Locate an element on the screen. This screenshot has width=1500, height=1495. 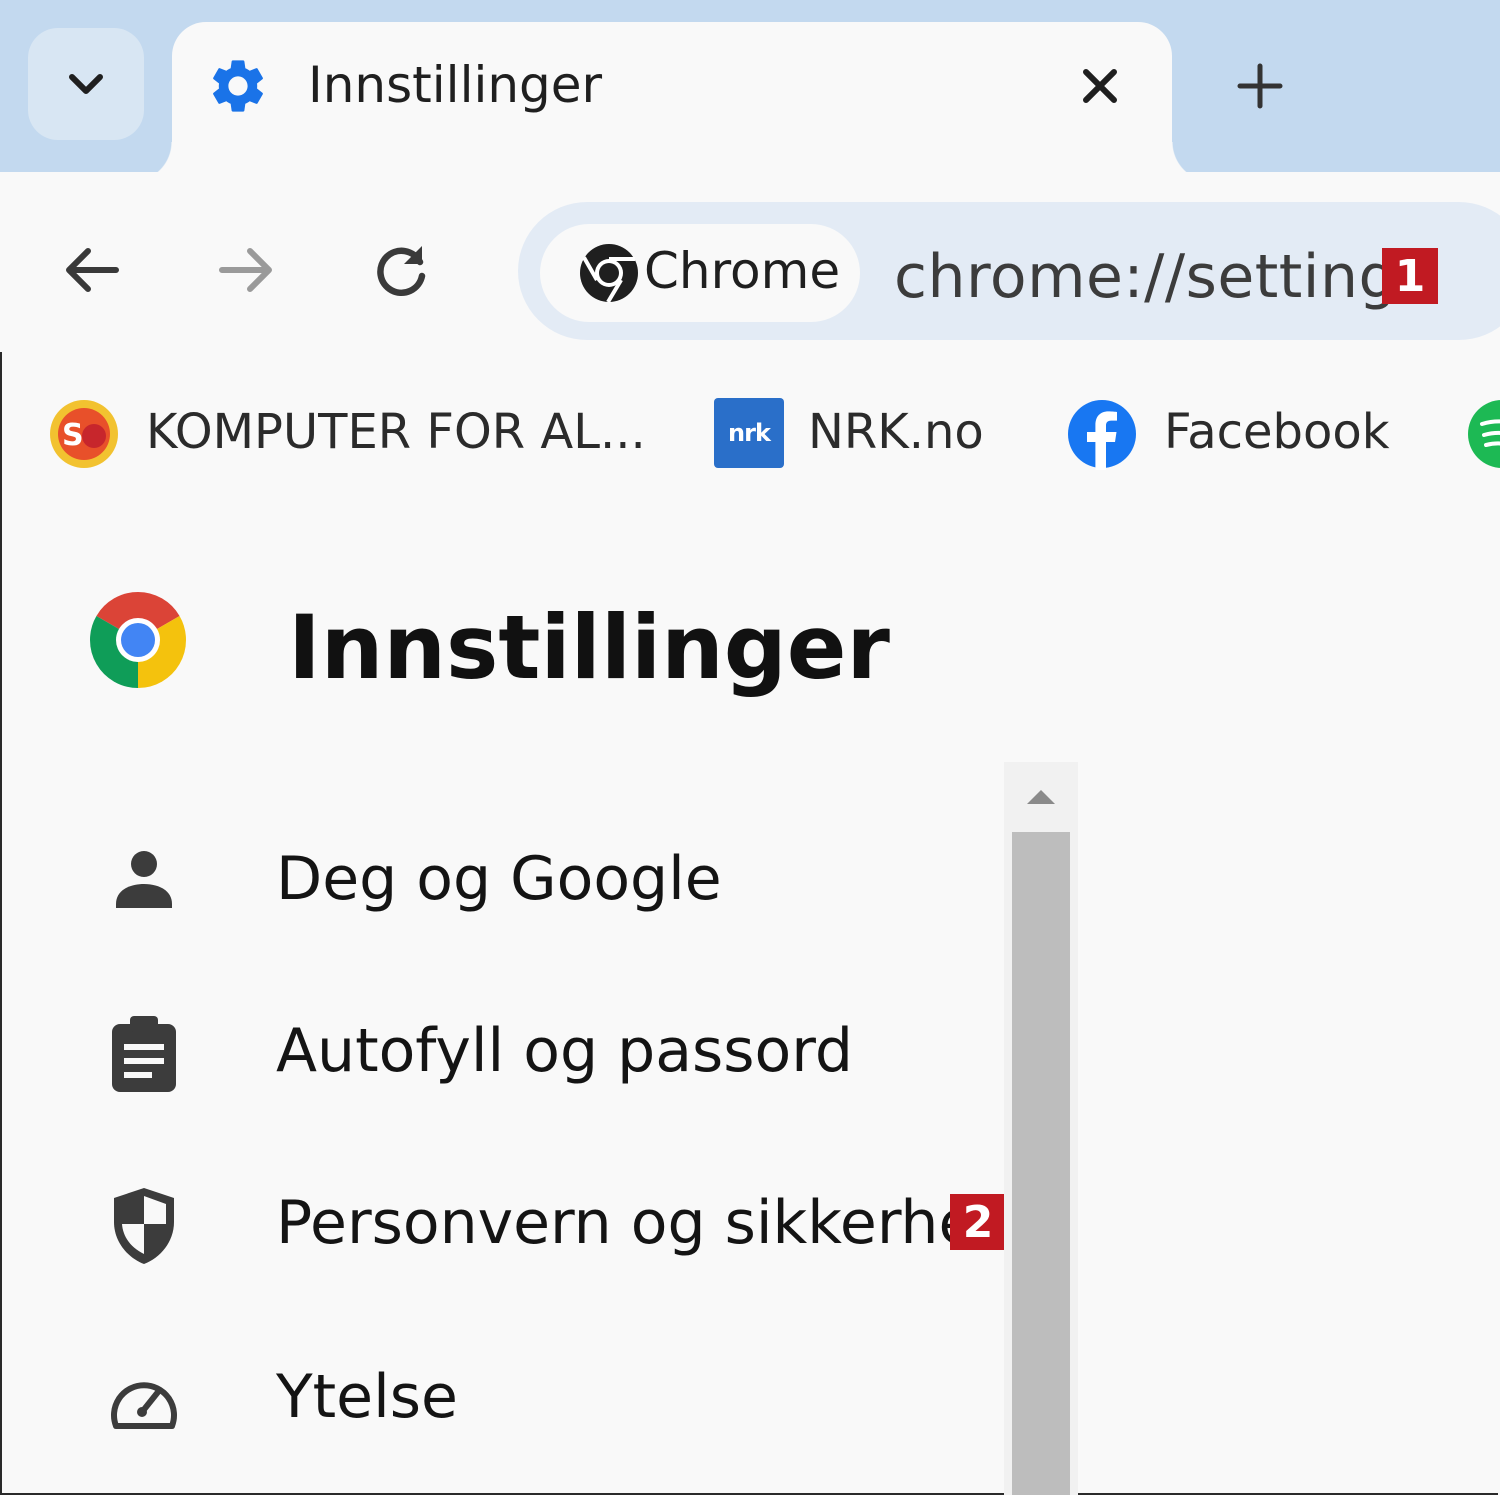
bookmarks-bar: S KOMPUTER FOR AL... nrk NRK.no Facebook is located at coordinates (750, 435).